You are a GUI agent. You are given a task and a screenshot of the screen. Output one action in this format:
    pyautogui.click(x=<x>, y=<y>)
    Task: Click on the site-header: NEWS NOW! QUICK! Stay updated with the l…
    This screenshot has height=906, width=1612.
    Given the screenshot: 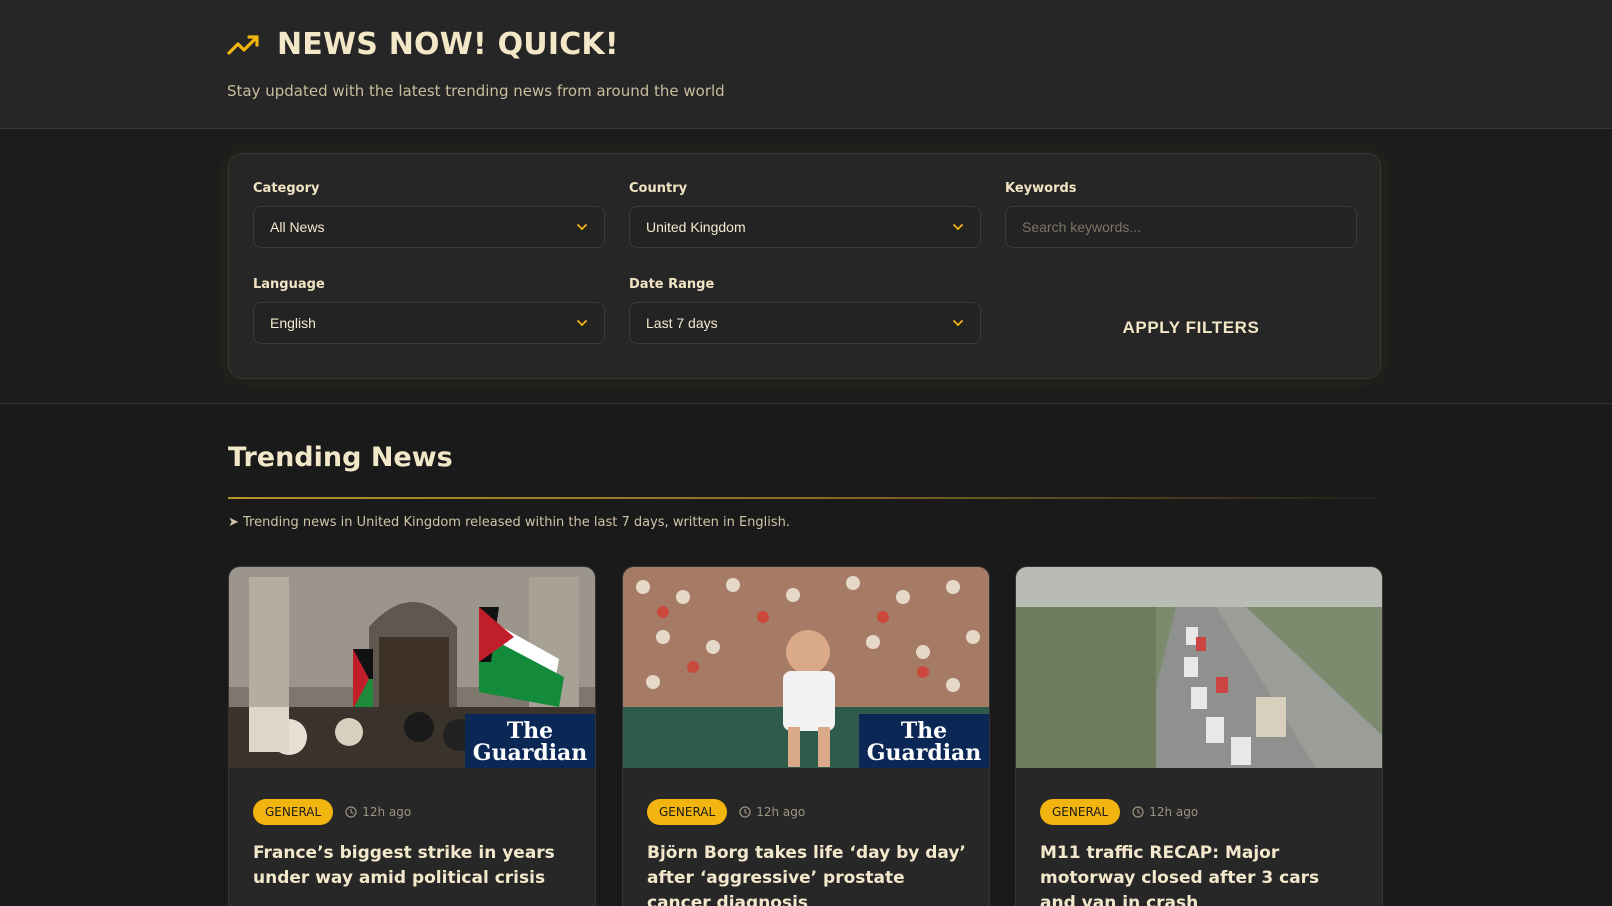 What is the action you would take?
    pyautogui.click(x=806, y=64)
    